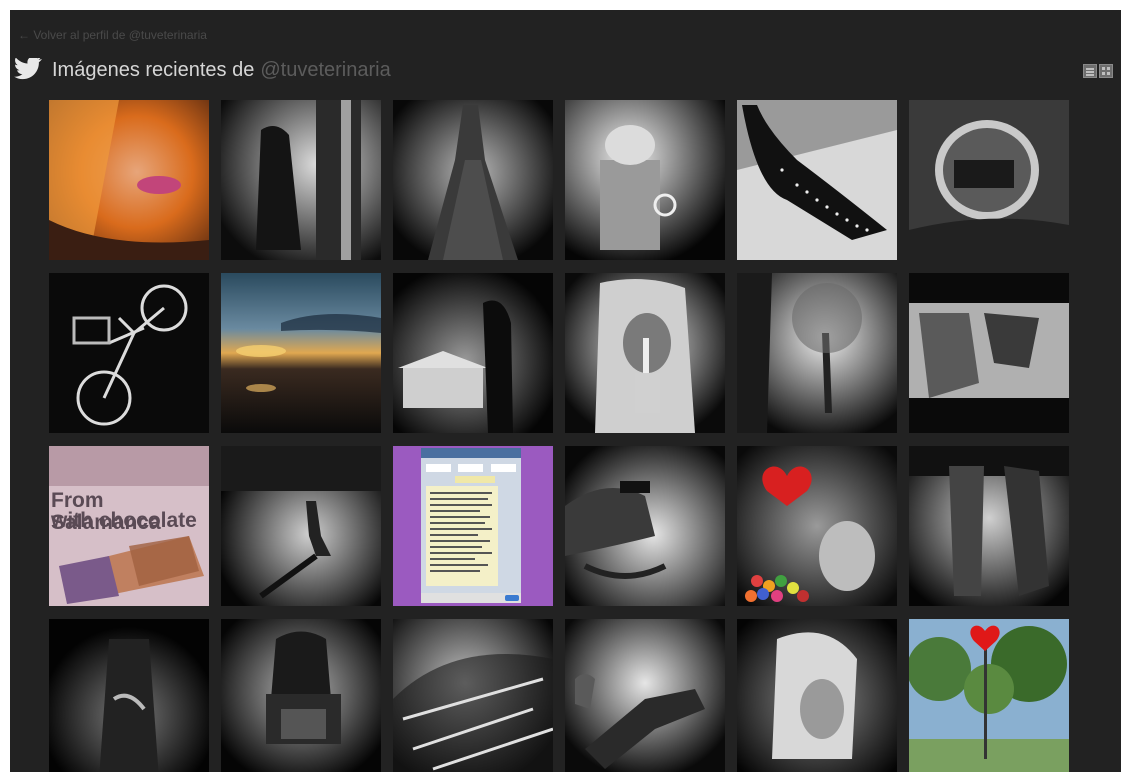 This screenshot has width=1129, height=772. I want to click on house-photo, so click(473, 353).